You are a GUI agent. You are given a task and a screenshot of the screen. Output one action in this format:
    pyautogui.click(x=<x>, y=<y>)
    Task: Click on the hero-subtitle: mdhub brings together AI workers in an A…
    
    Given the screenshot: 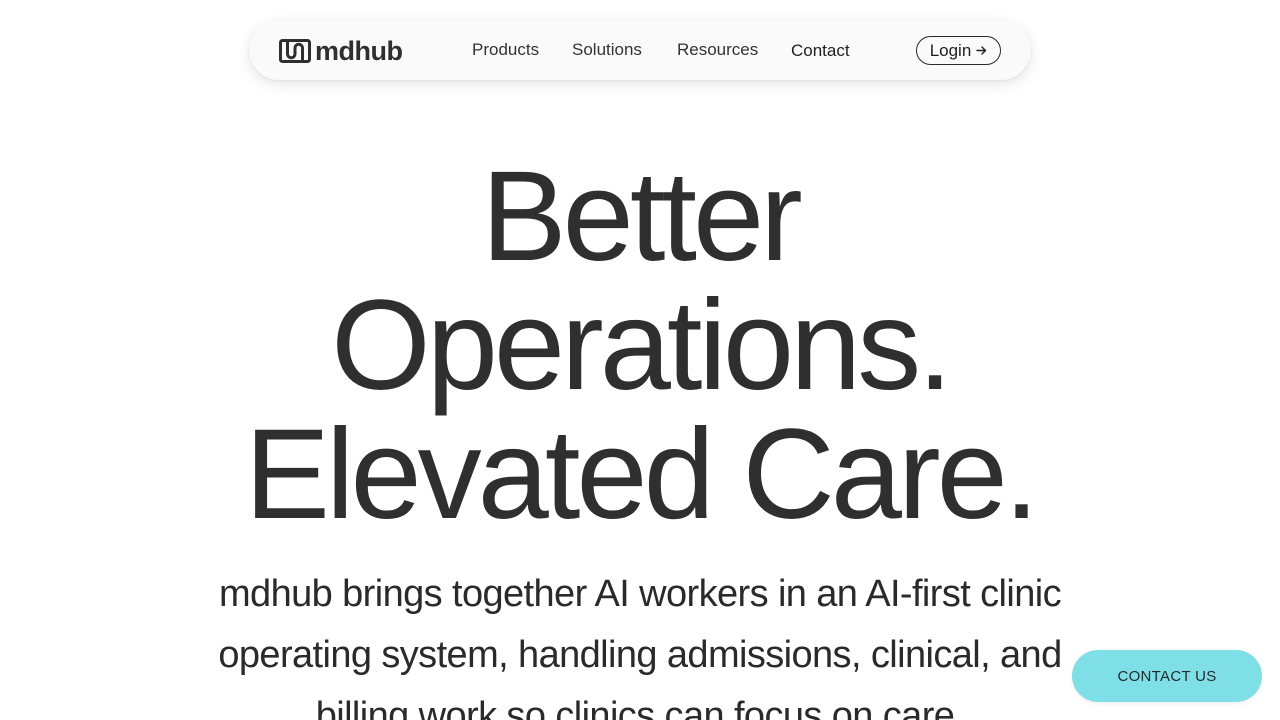 What is the action you would take?
    pyautogui.click(x=640, y=646)
    